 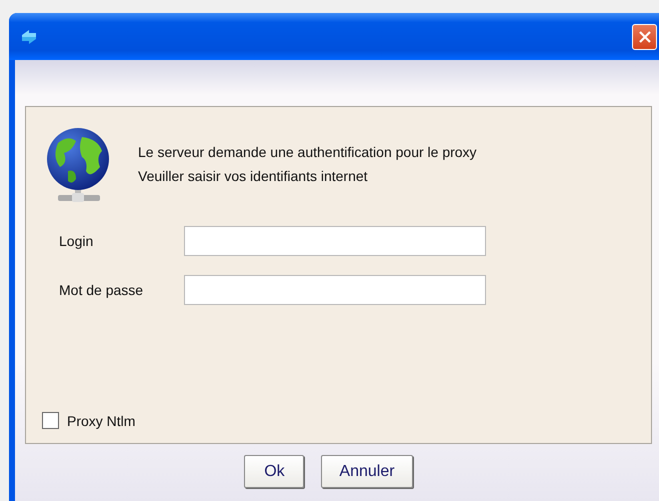 I want to click on checkbox, so click(x=50, y=420).